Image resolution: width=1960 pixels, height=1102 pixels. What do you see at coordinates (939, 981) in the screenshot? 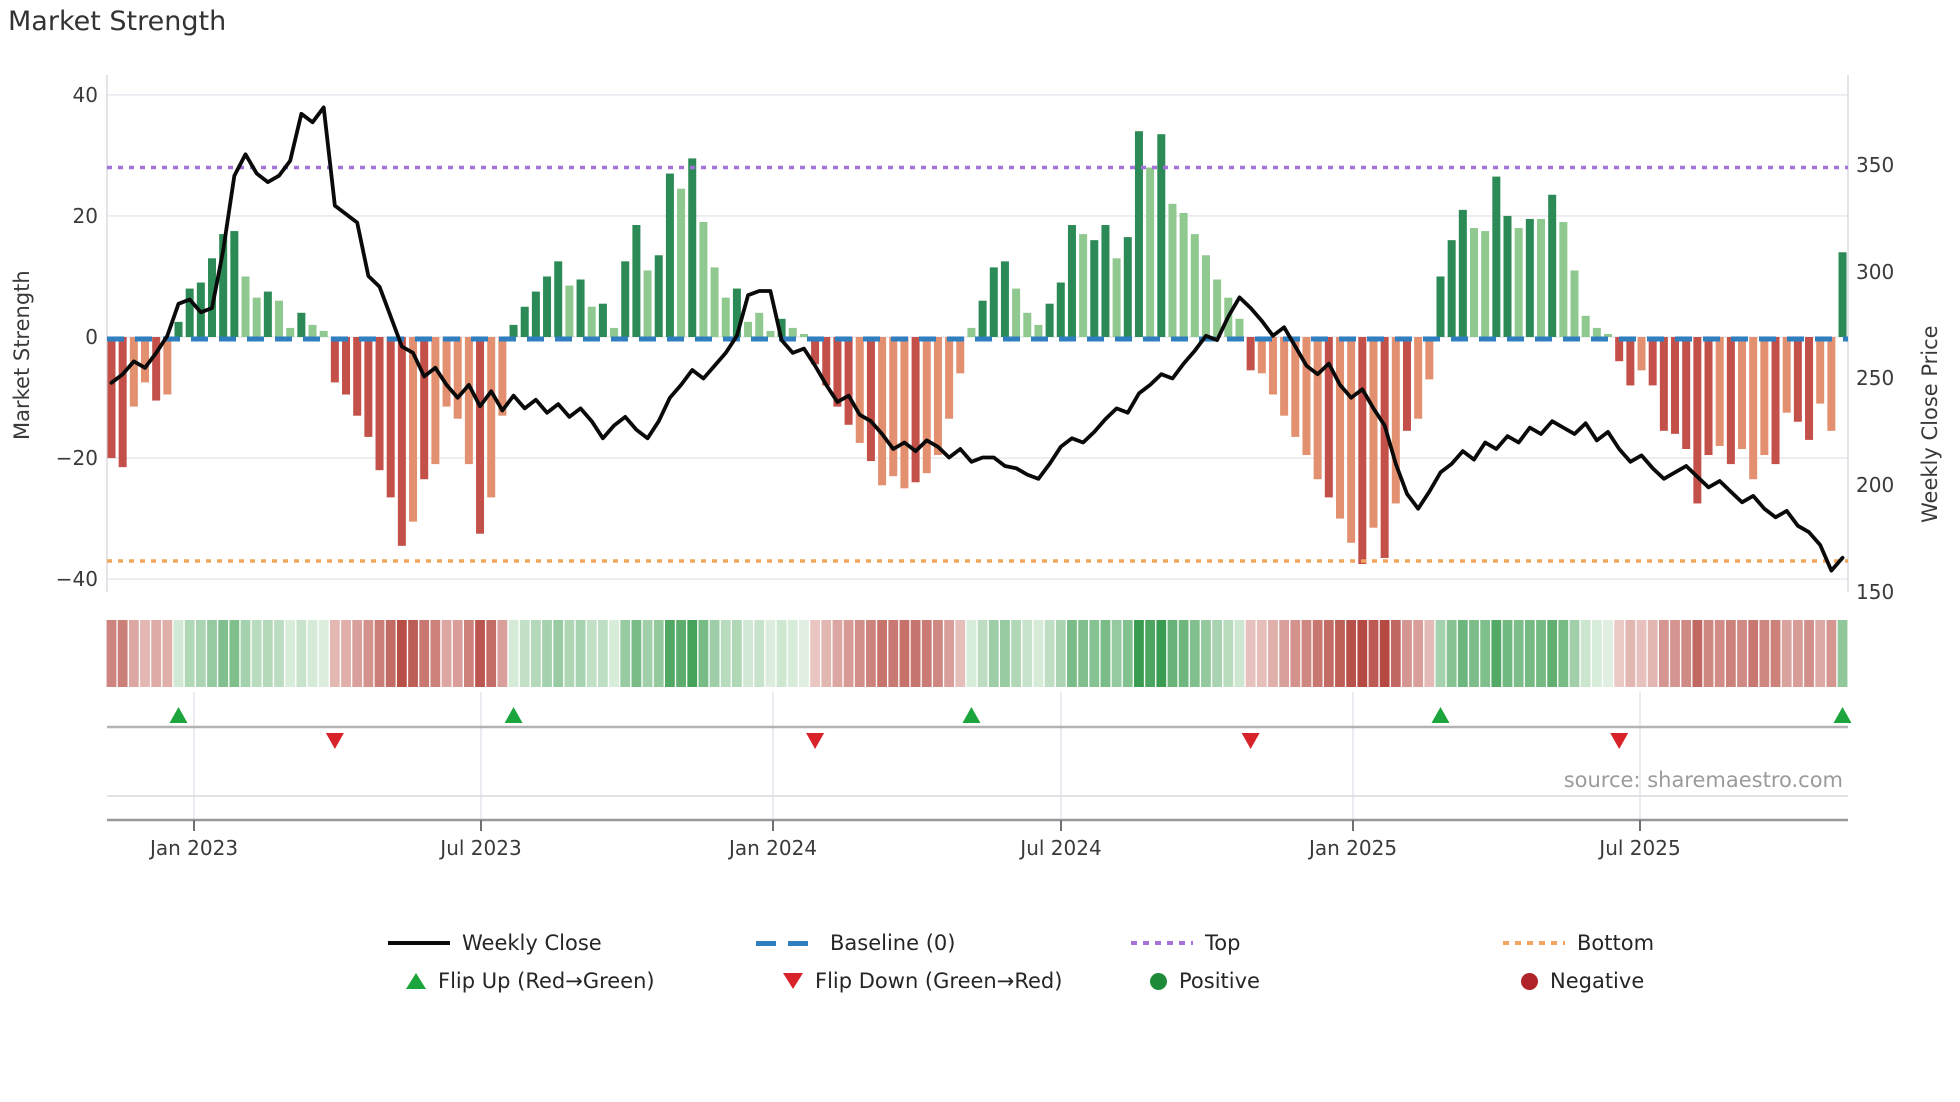
I see `legend-label: Flip Down (Green→Red)` at bounding box center [939, 981].